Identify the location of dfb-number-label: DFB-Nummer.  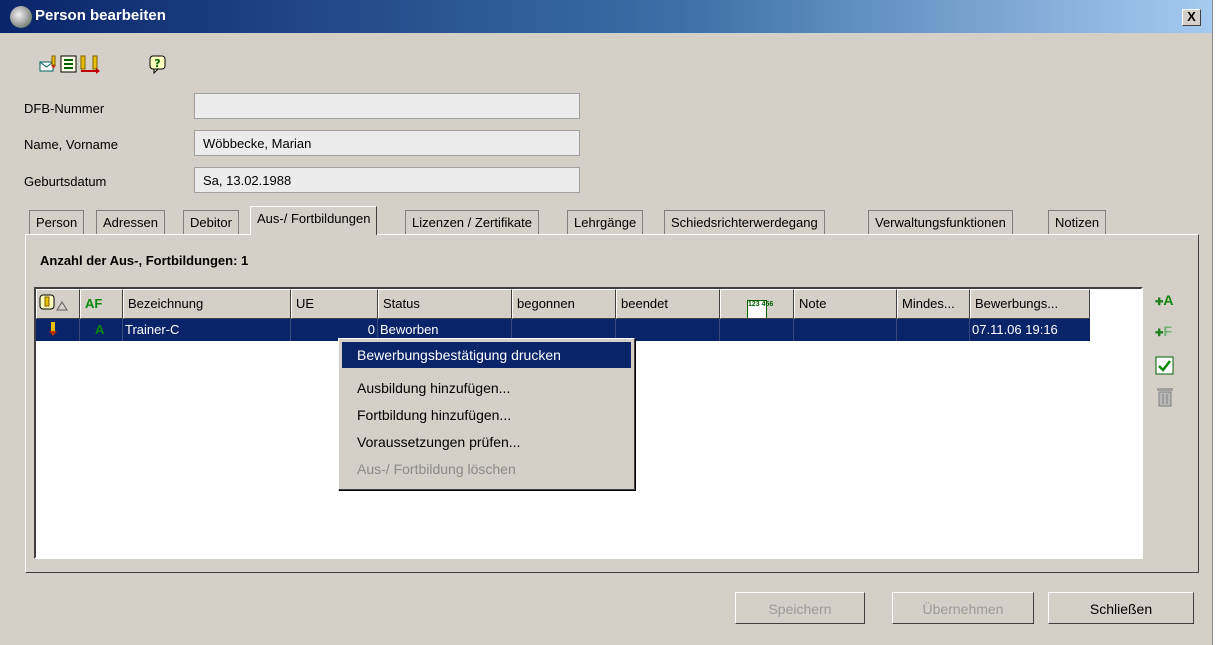
(64, 108).